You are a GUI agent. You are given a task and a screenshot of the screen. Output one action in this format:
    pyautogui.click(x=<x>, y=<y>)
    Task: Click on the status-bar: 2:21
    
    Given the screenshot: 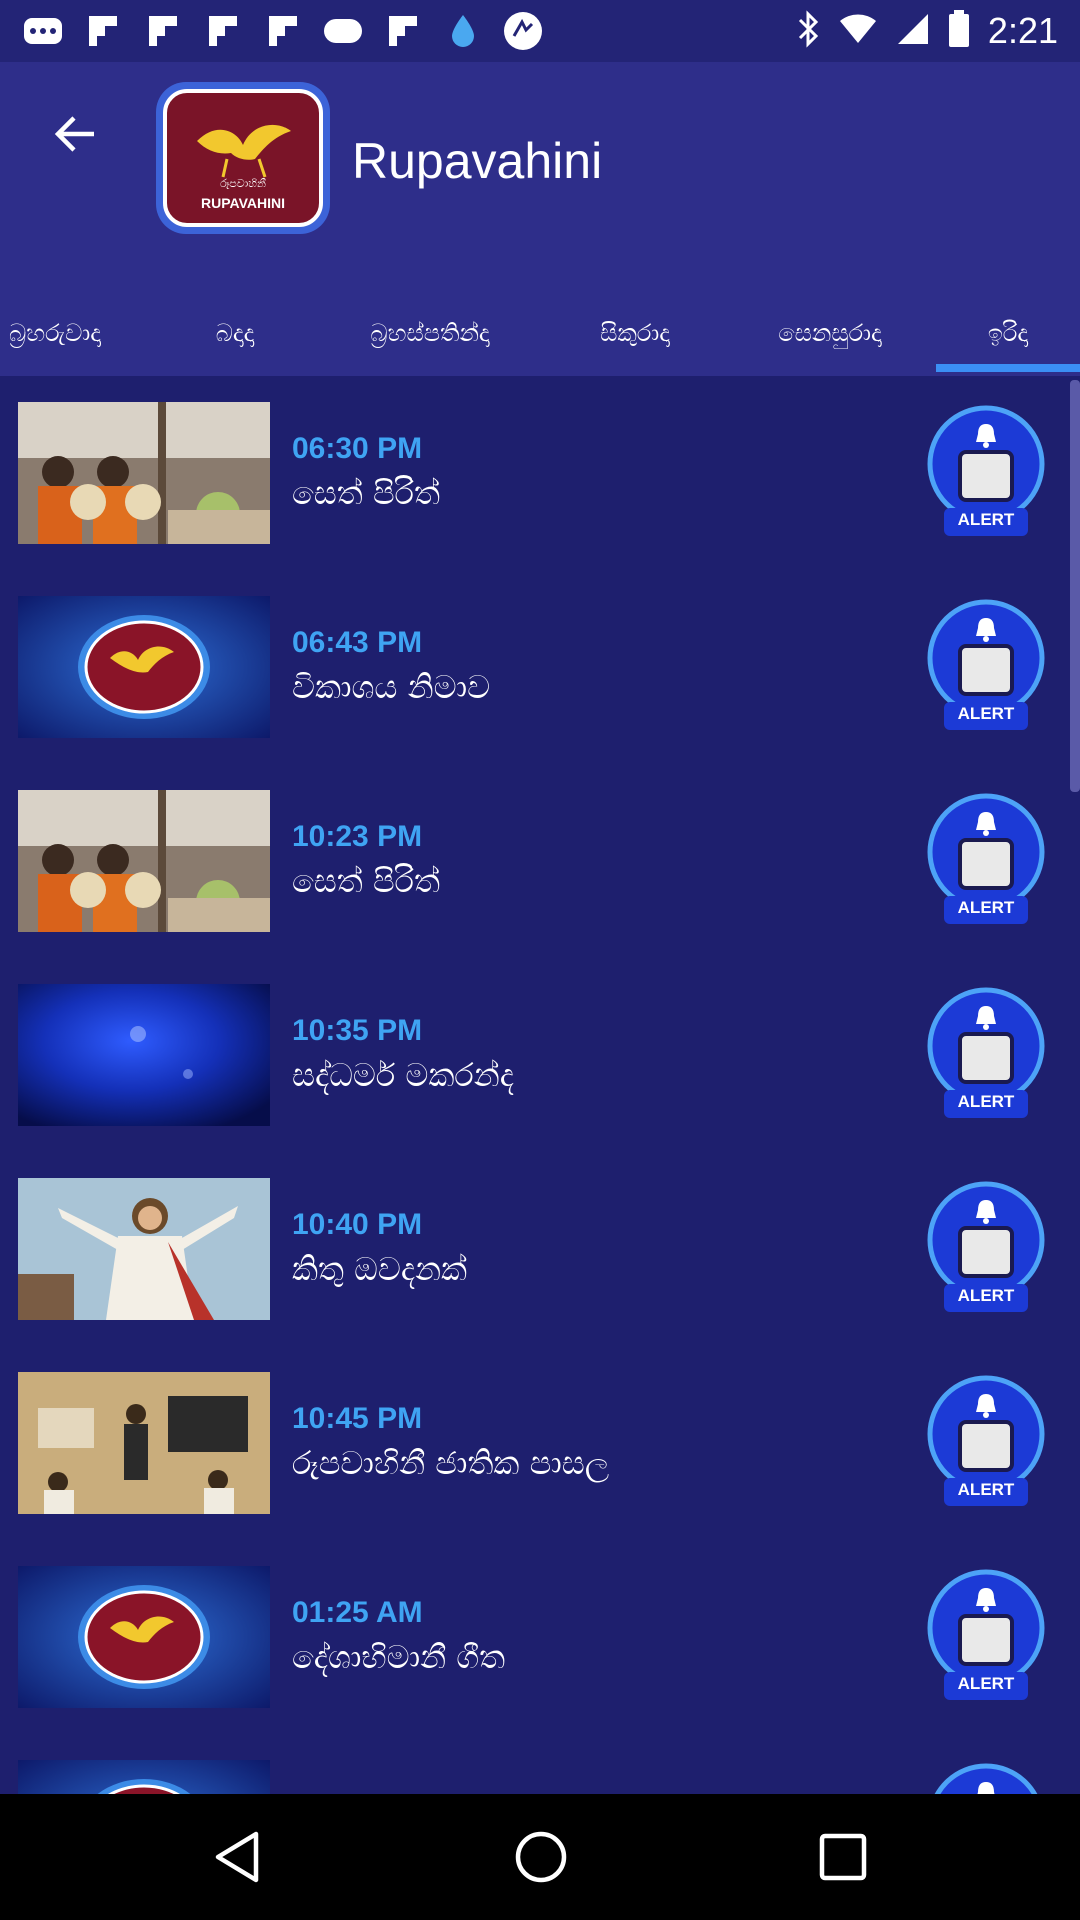 What is the action you would take?
    pyautogui.click(x=540, y=31)
    